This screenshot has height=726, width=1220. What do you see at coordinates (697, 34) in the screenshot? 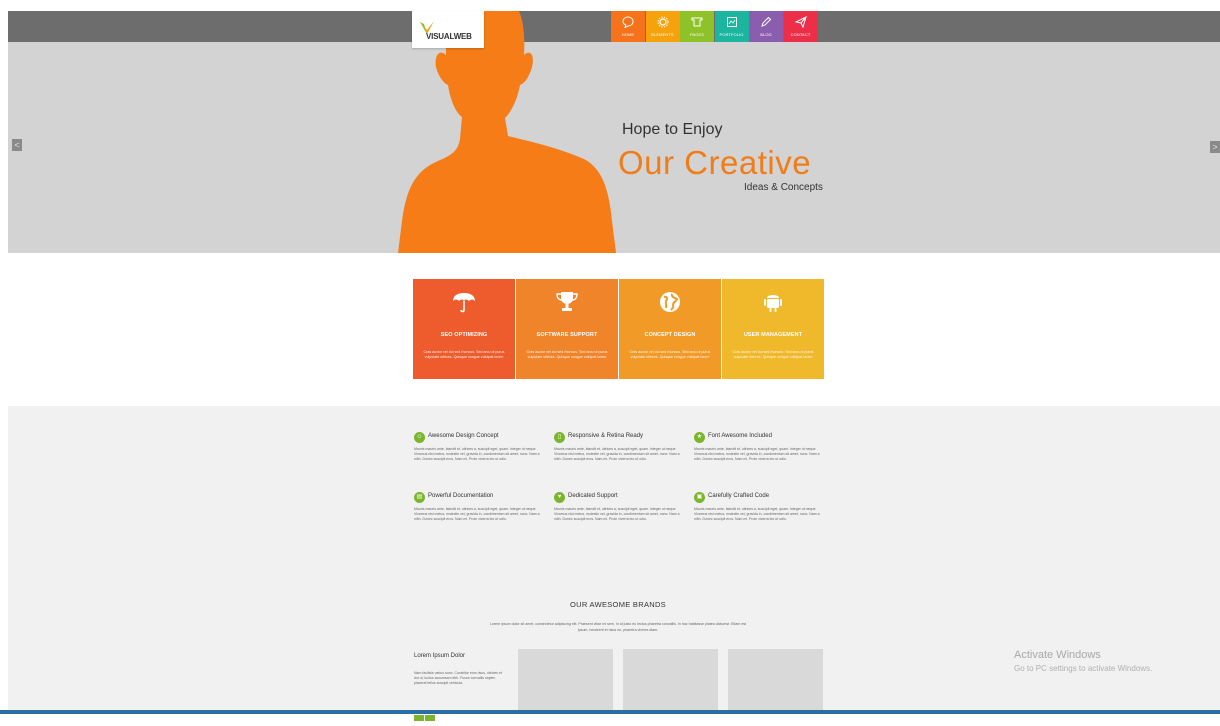
I see `nav-item-label: PAGES` at bounding box center [697, 34].